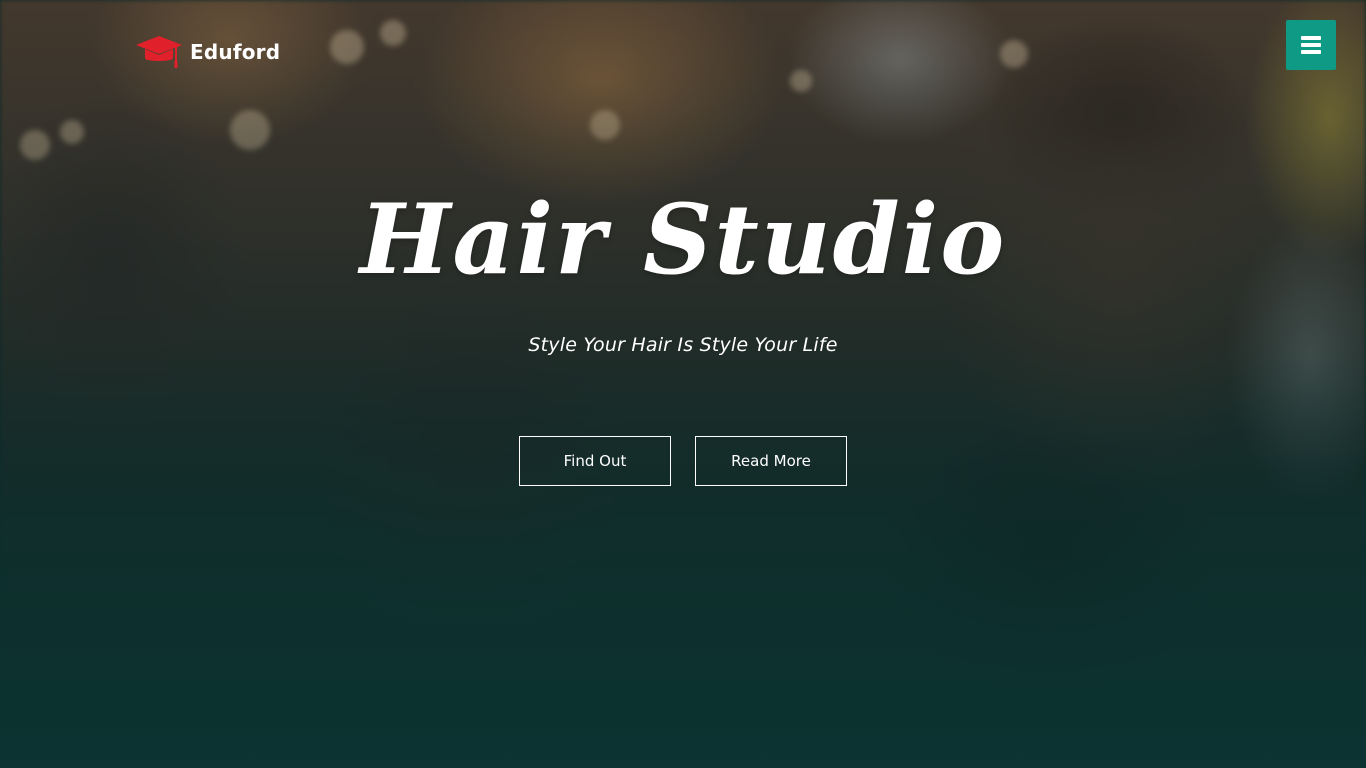 The width and height of the screenshot is (1366, 768). I want to click on hamburger-menu-button, so click(1311, 45).